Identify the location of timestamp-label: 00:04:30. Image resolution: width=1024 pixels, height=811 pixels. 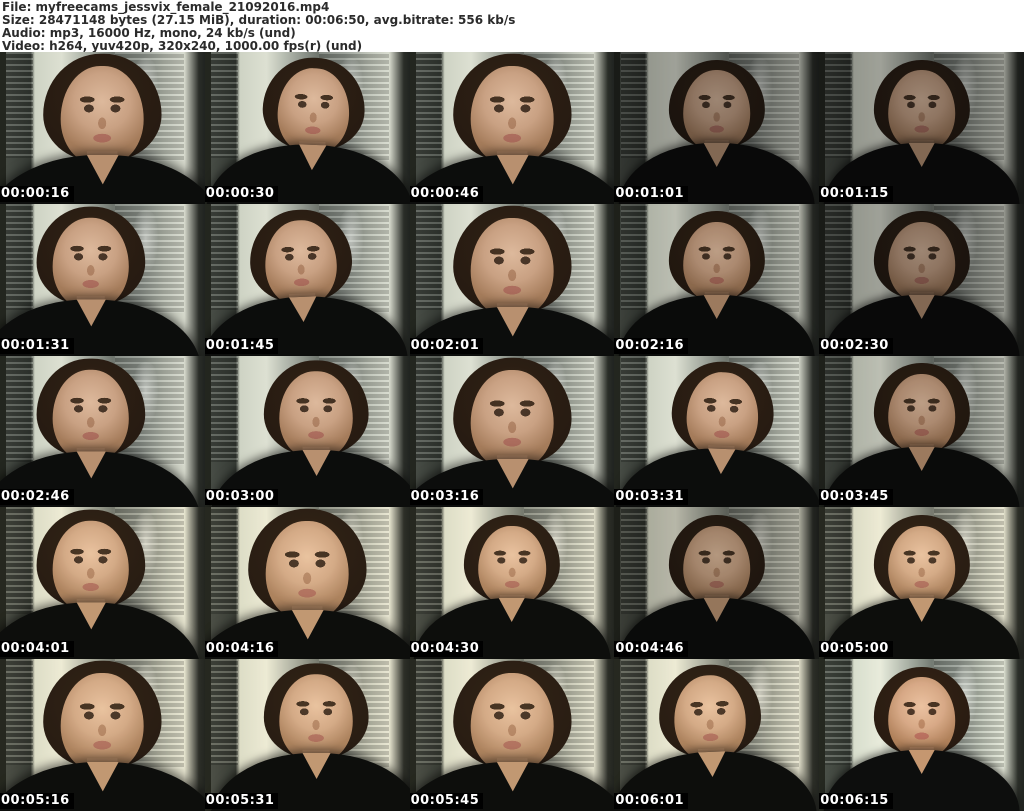
(446, 649).